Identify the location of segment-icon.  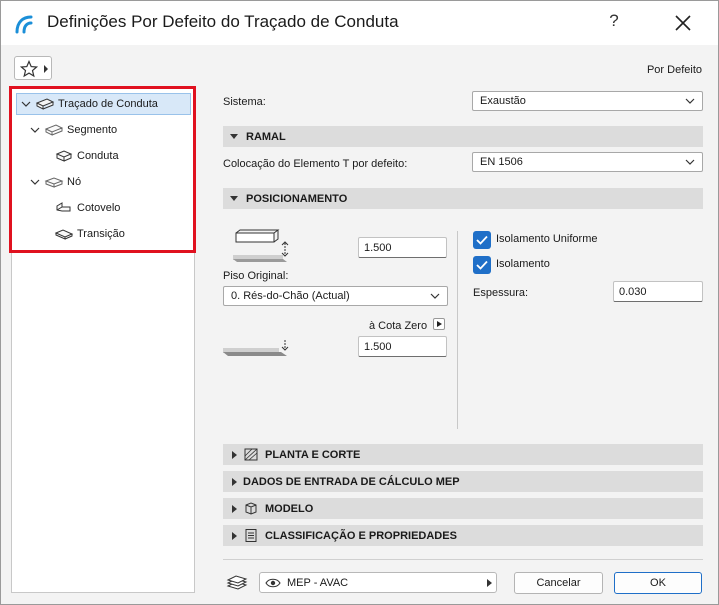
(54, 130).